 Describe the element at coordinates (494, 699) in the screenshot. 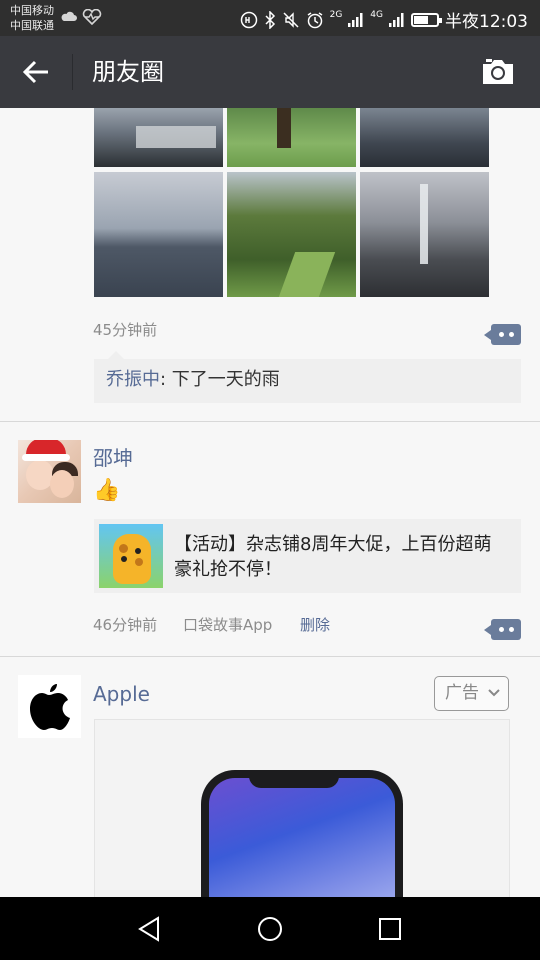

I see `chevron-down-icon` at that location.